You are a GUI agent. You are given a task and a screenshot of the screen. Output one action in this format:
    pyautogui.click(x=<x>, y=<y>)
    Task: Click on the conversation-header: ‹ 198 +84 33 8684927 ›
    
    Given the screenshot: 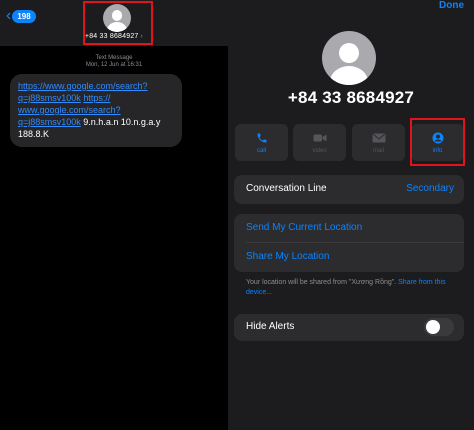 What is the action you would take?
    pyautogui.click(x=114, y=23)
    